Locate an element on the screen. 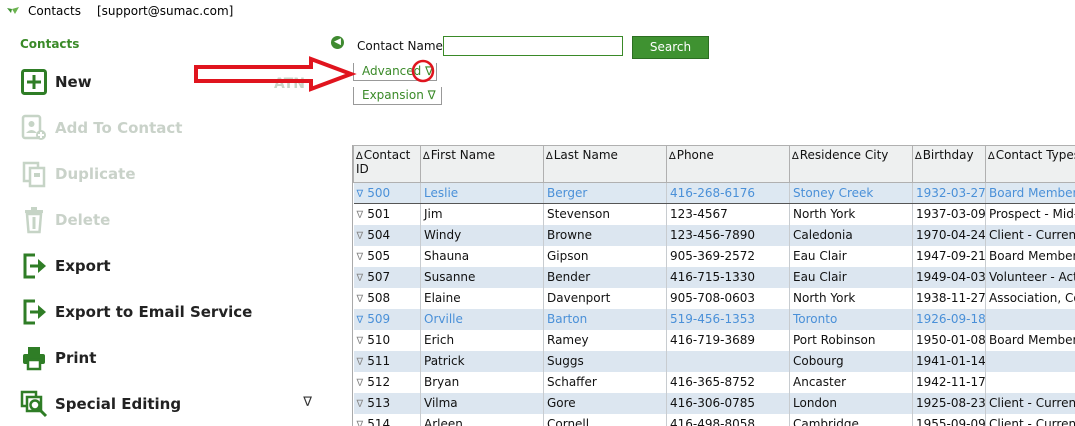 Image resolution: width=1075 pixels, height=426 pixels. cell-phone: 123-456-7890 is located at coordinates (728, 235).